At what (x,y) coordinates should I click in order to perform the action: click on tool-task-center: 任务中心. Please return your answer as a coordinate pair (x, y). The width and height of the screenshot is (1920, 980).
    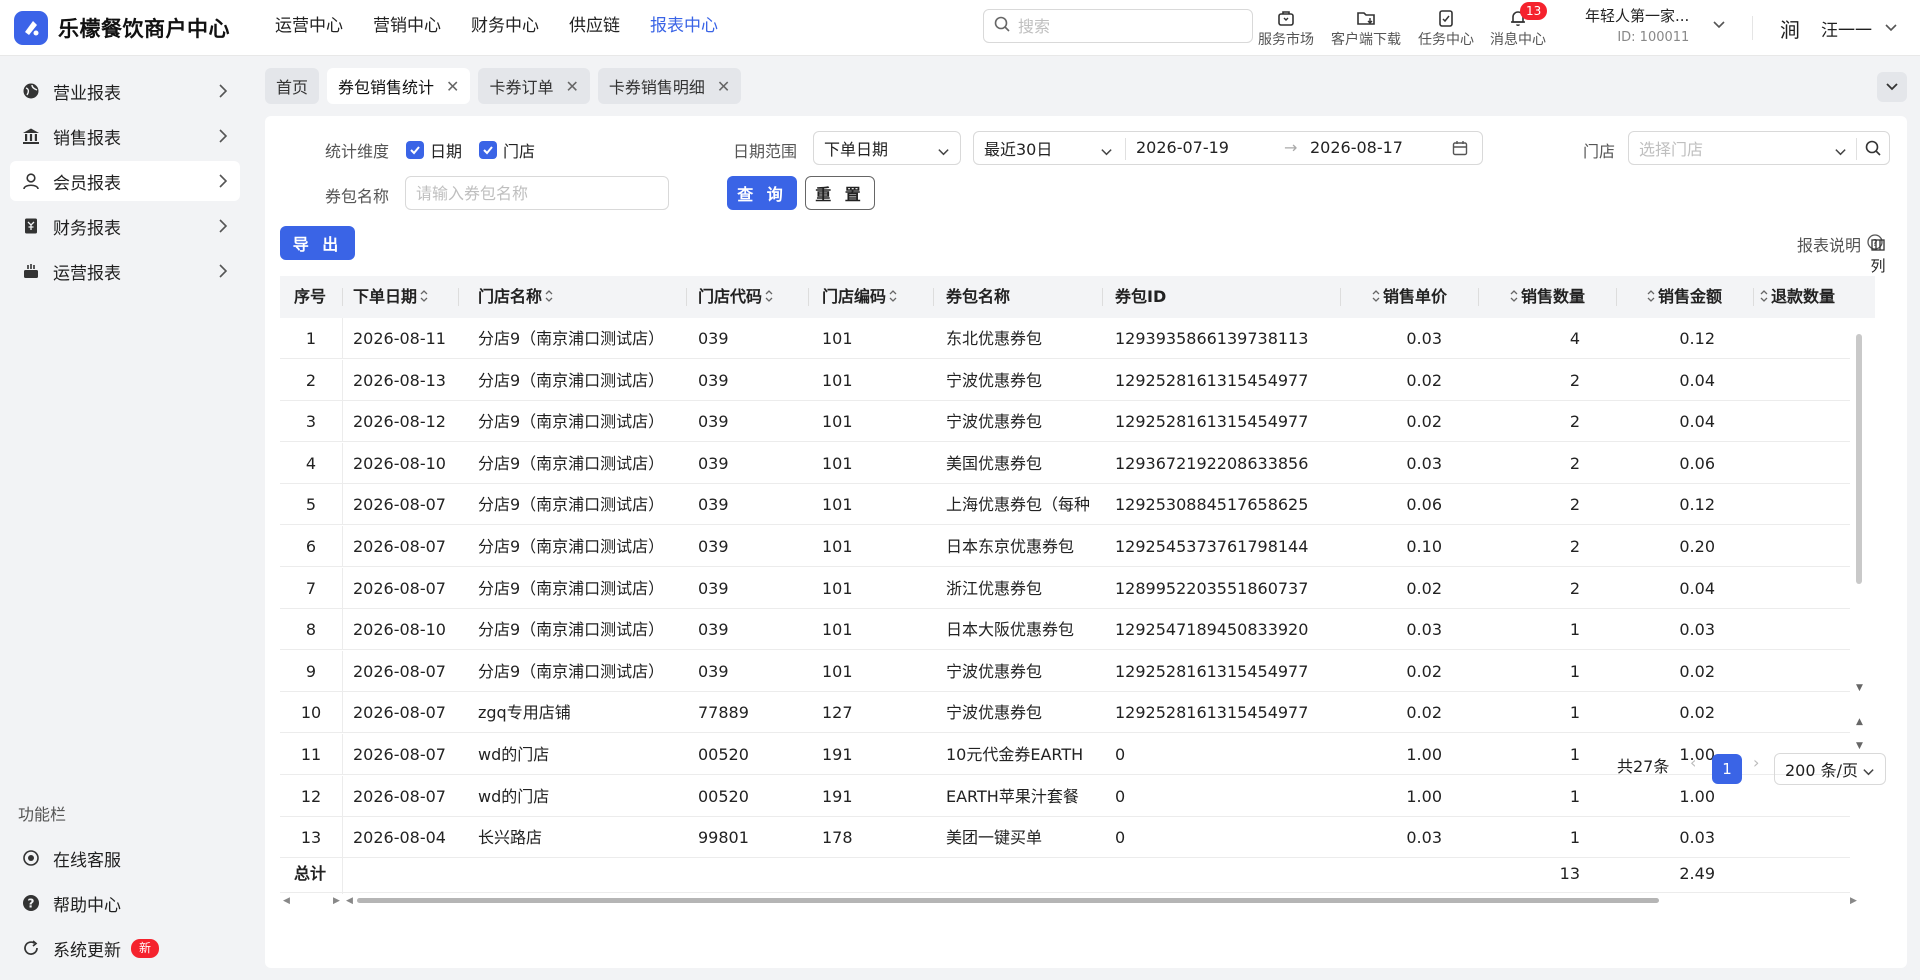
    Looking at the image, I should click on (1446, 28).